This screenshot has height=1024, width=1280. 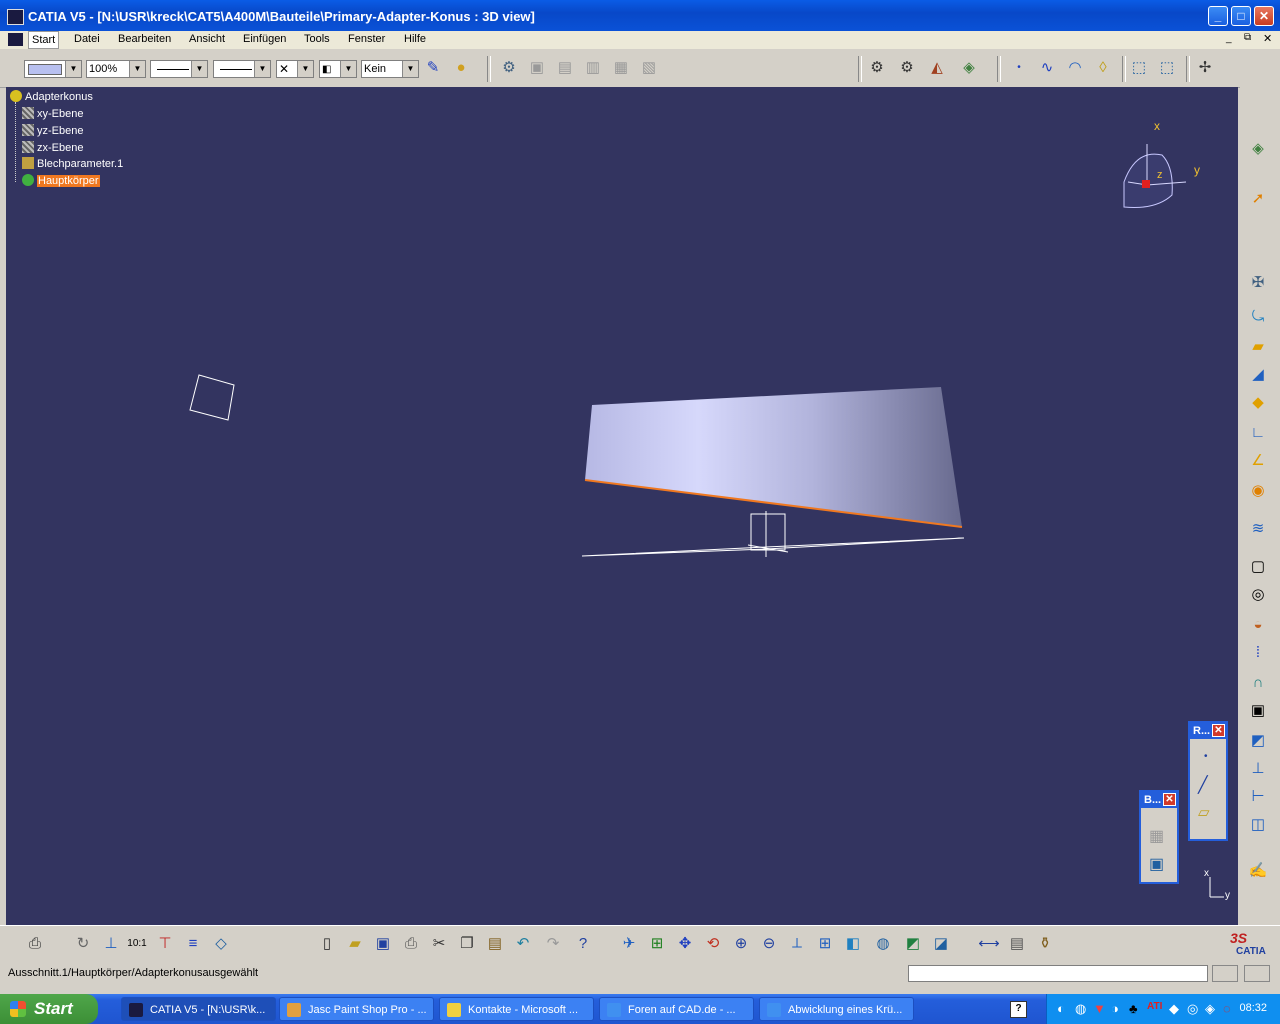 I want to click on paste-icon: ▤, so click(x=495, y=944).